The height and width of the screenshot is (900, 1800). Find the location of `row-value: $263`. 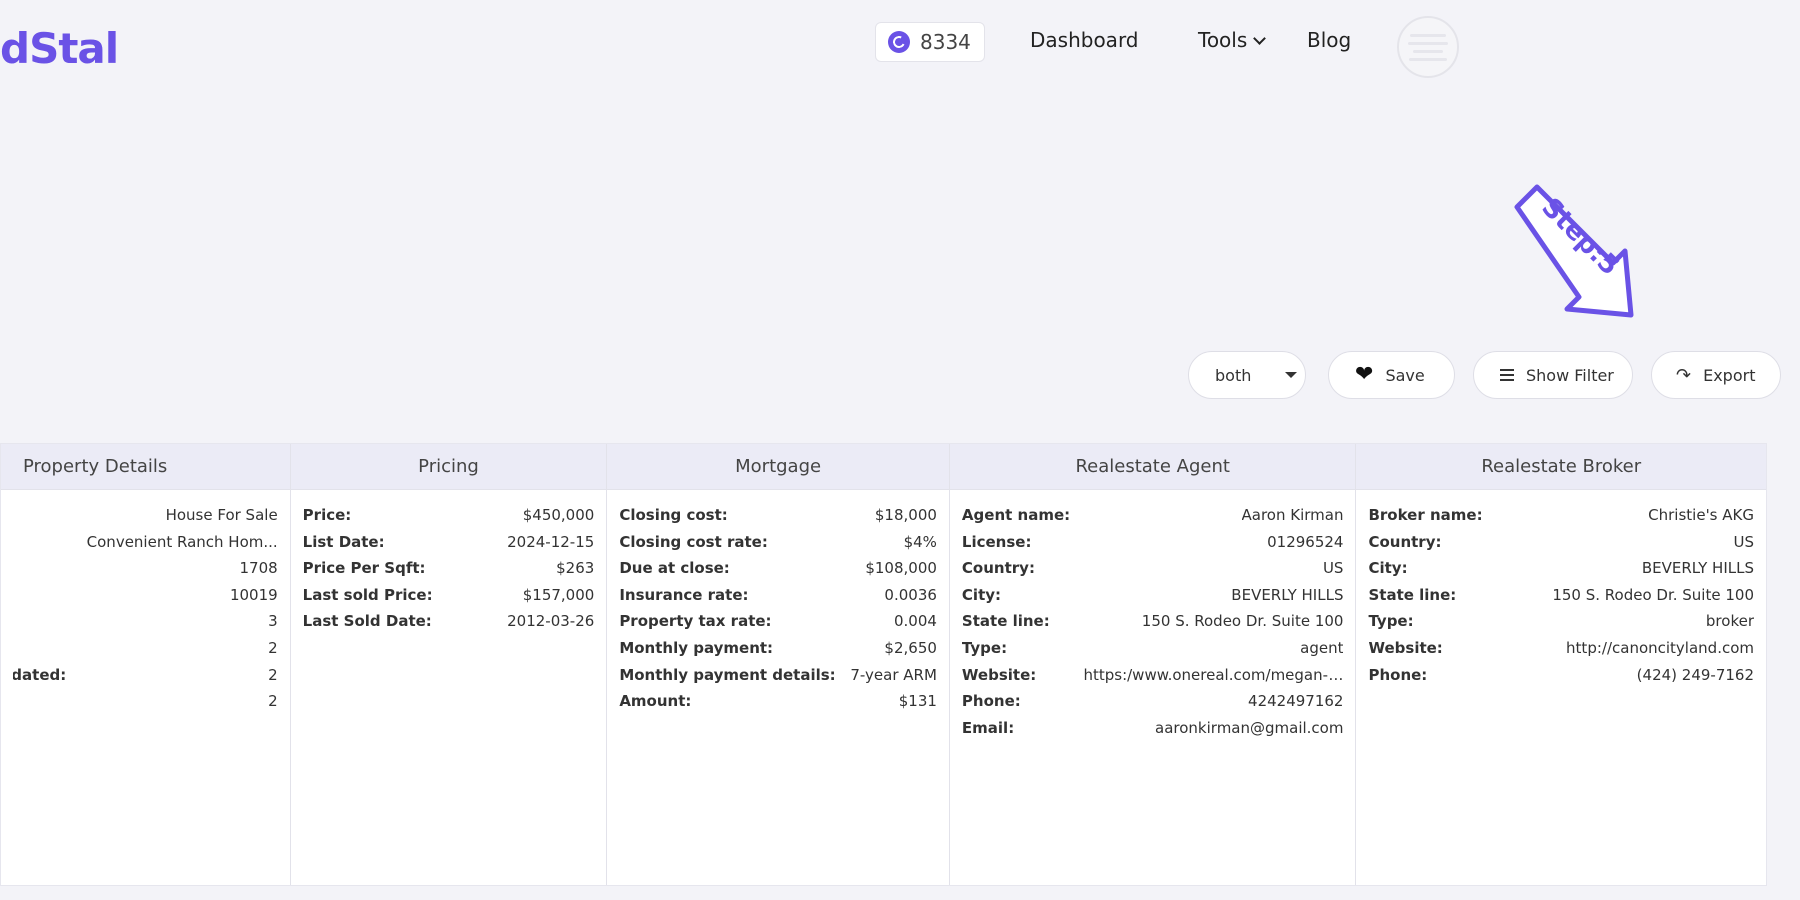

row-value: $263 is located at coordinates (575, 568).